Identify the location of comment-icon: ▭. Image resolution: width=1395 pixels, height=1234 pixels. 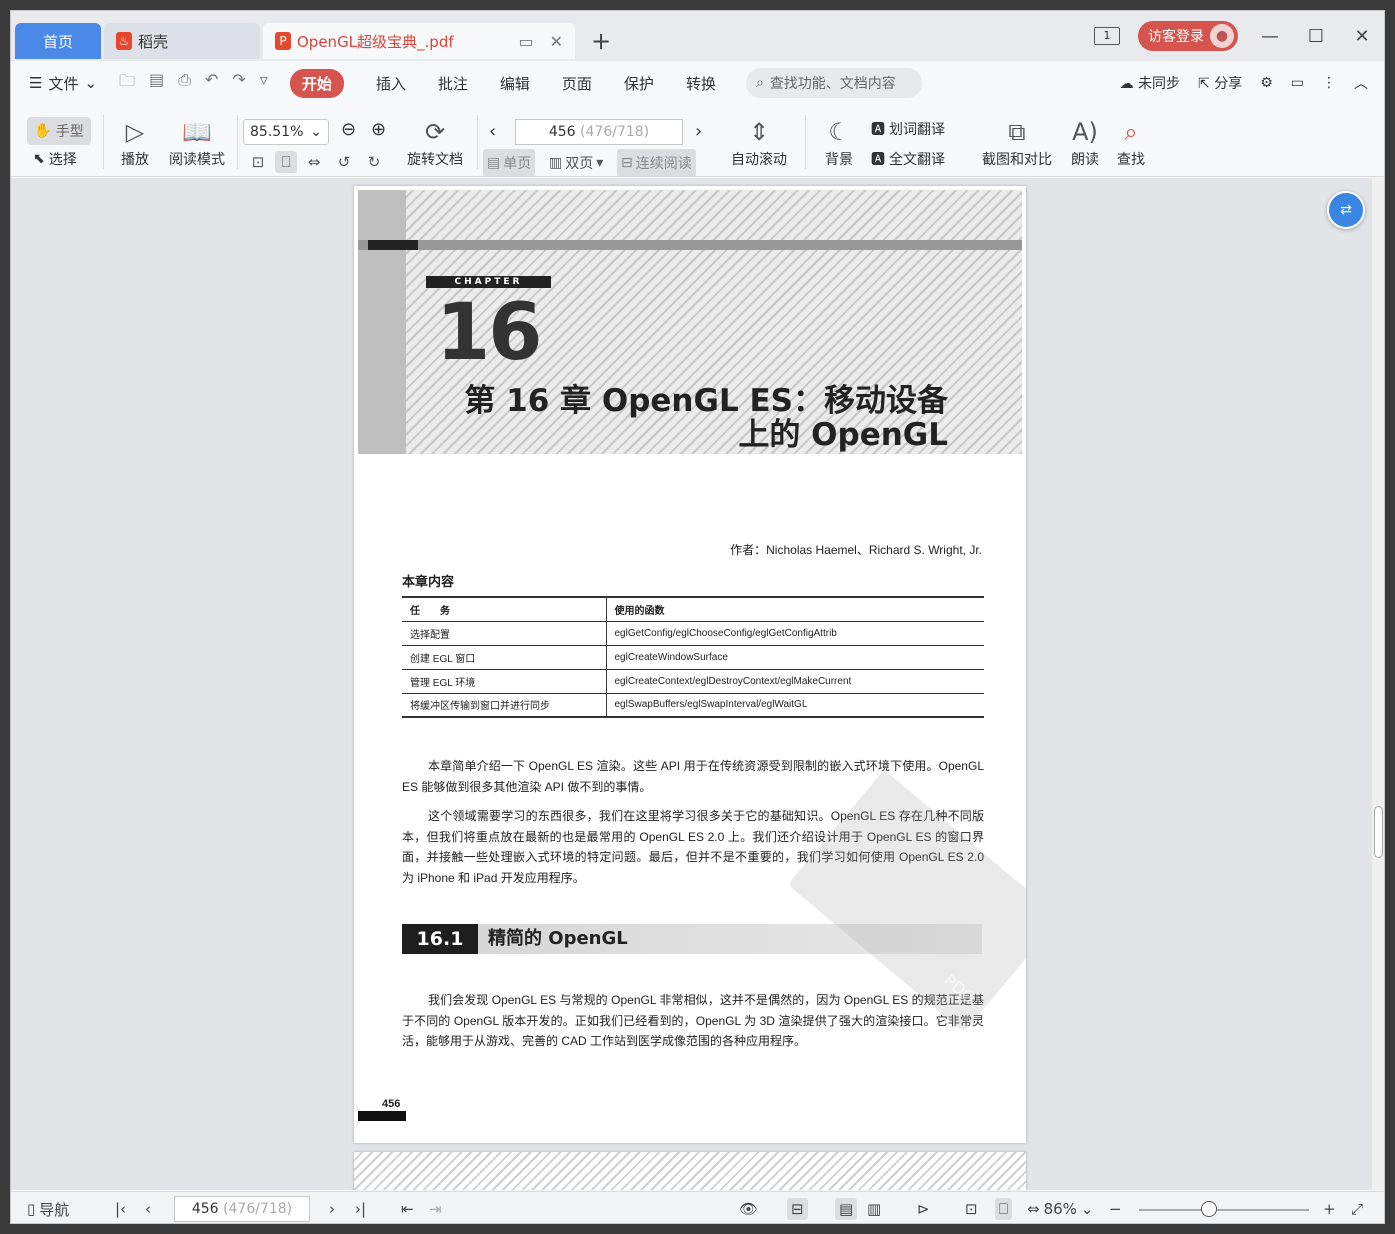
(1297, 83).